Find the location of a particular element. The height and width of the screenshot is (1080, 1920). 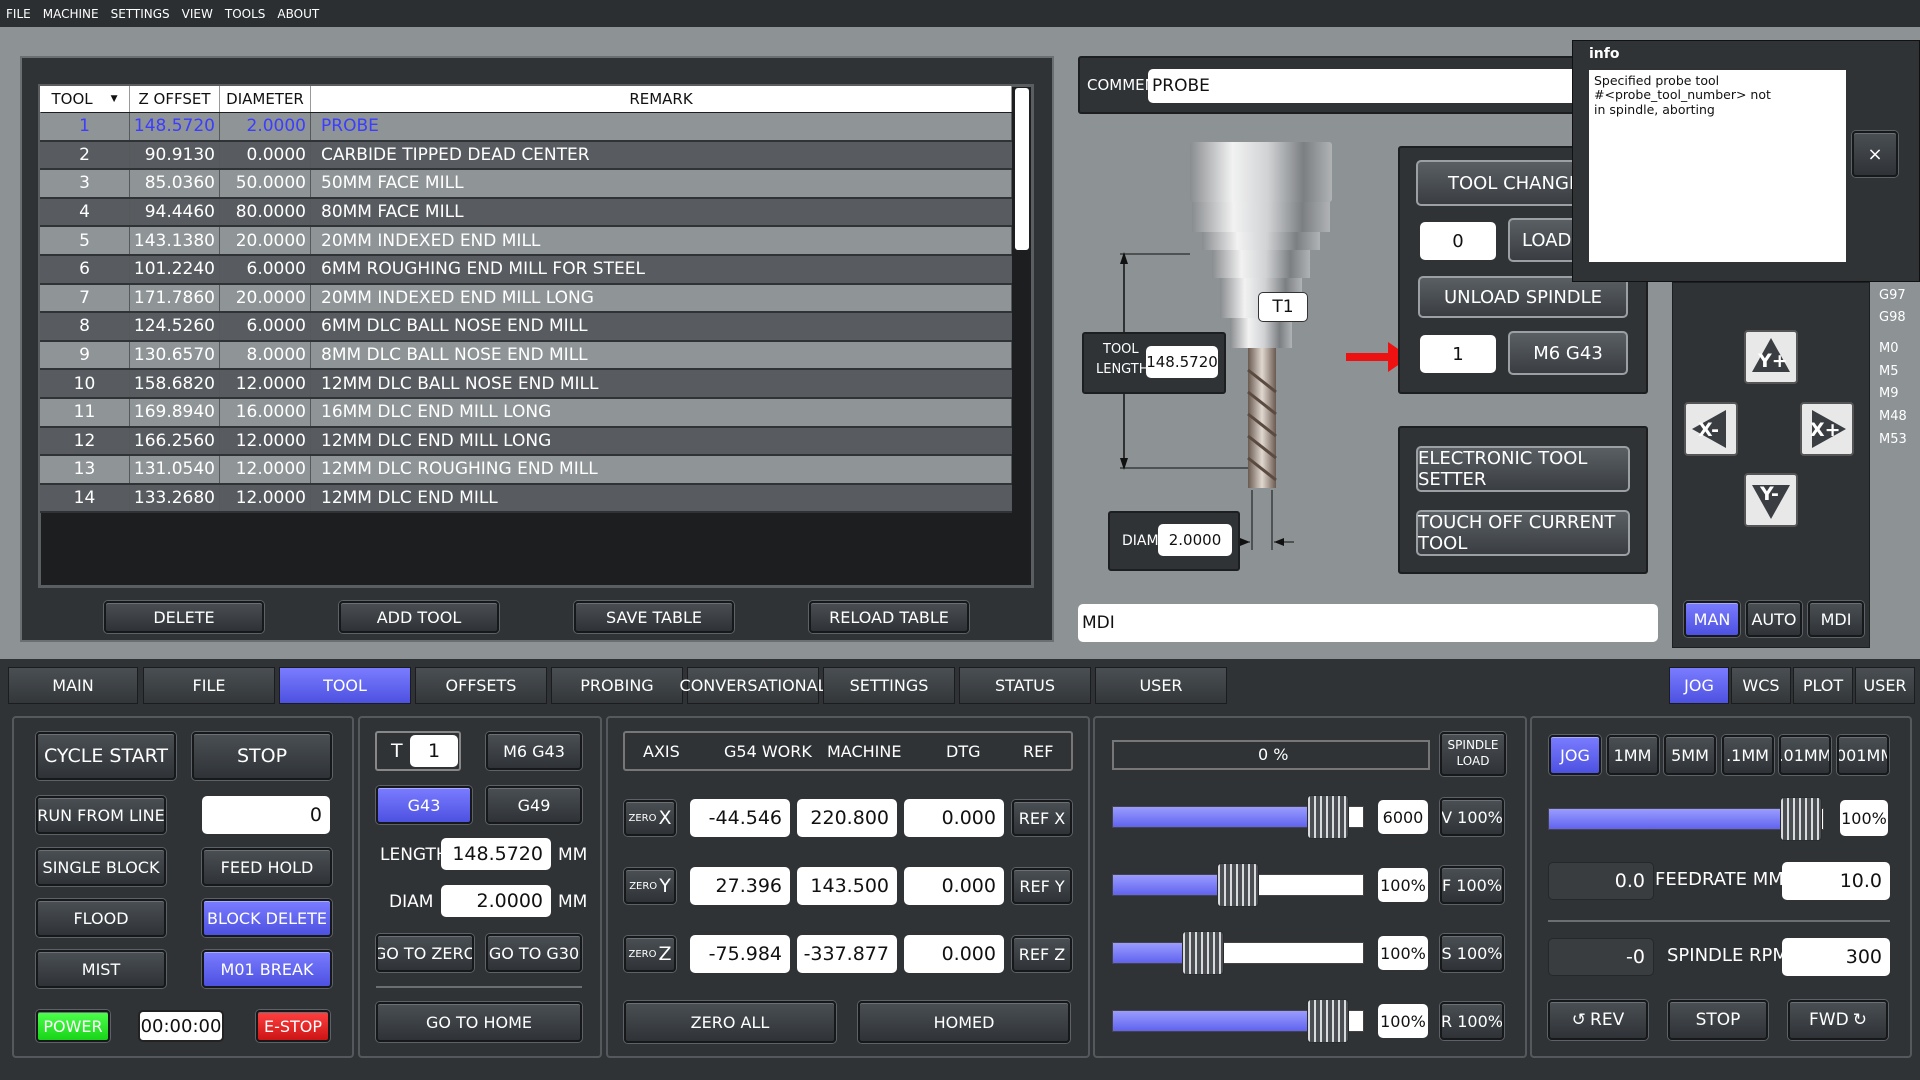

touch-off-current-tool-button: TOUCH OFF CURRENT TOOL is located at coordinates (1523, 533).